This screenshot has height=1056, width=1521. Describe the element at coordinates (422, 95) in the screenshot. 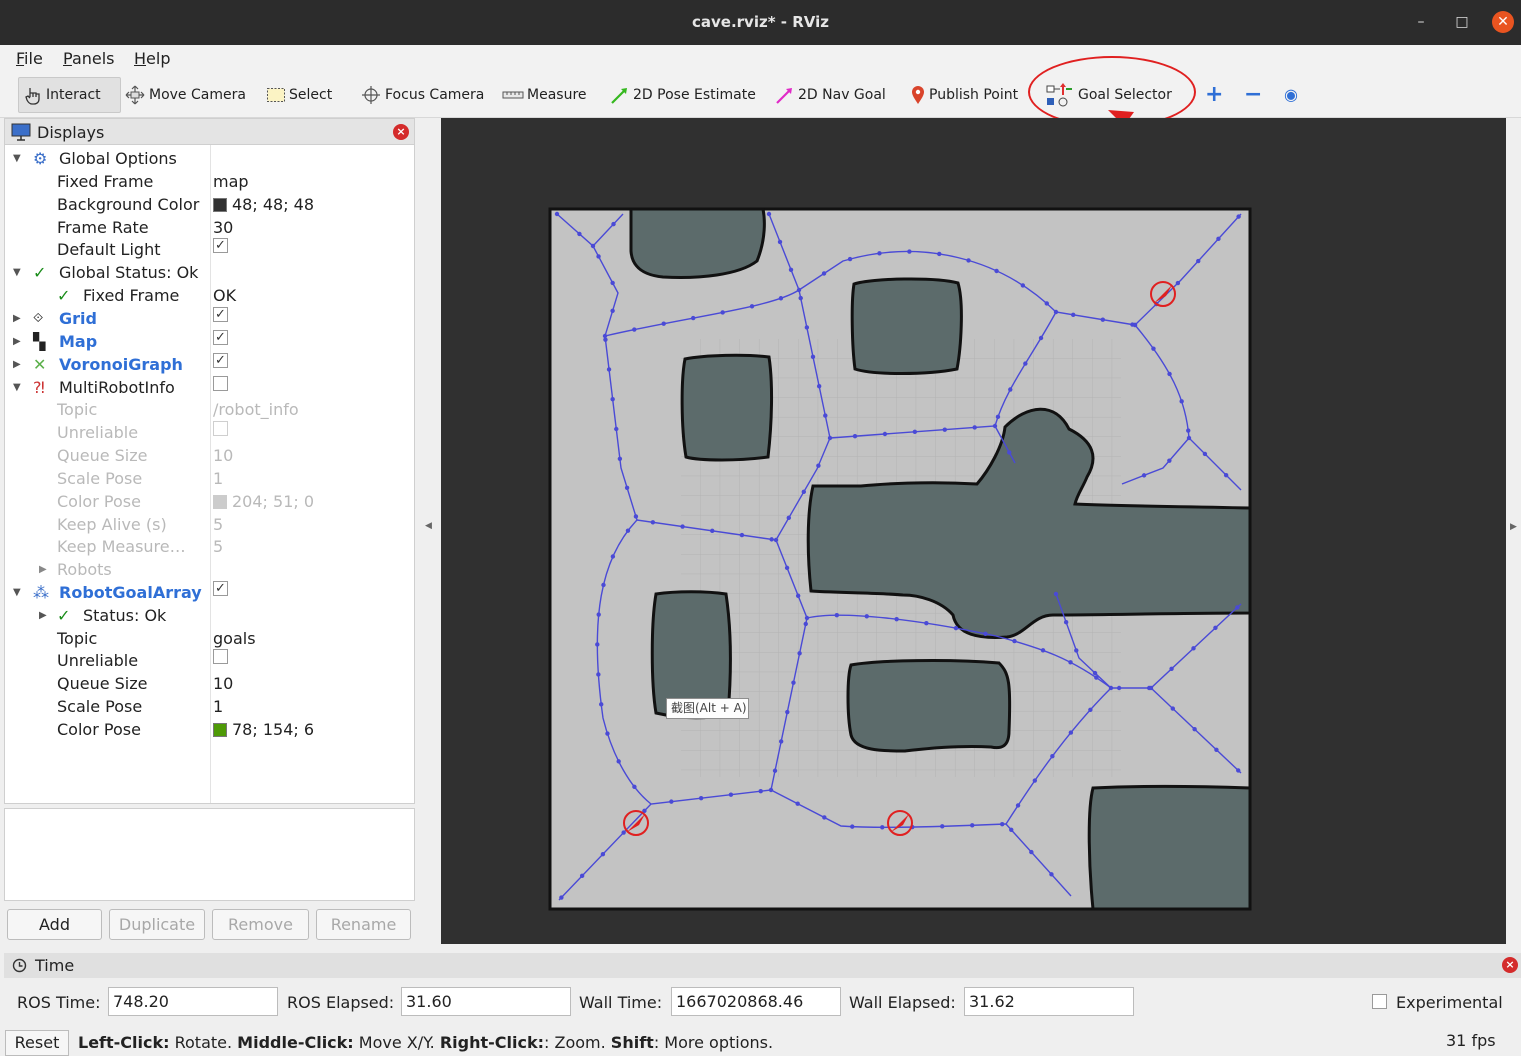

I see `tool-focus-camera: Focus Camera` at that location.